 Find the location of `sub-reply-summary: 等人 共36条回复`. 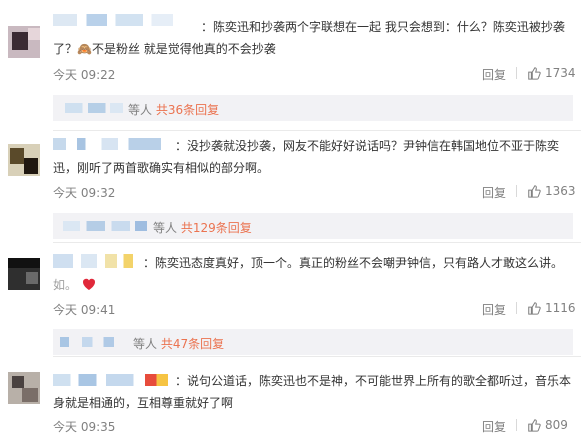

sub-reply-summary: 等人 共36条回复 is located at coordinates (173, 109).